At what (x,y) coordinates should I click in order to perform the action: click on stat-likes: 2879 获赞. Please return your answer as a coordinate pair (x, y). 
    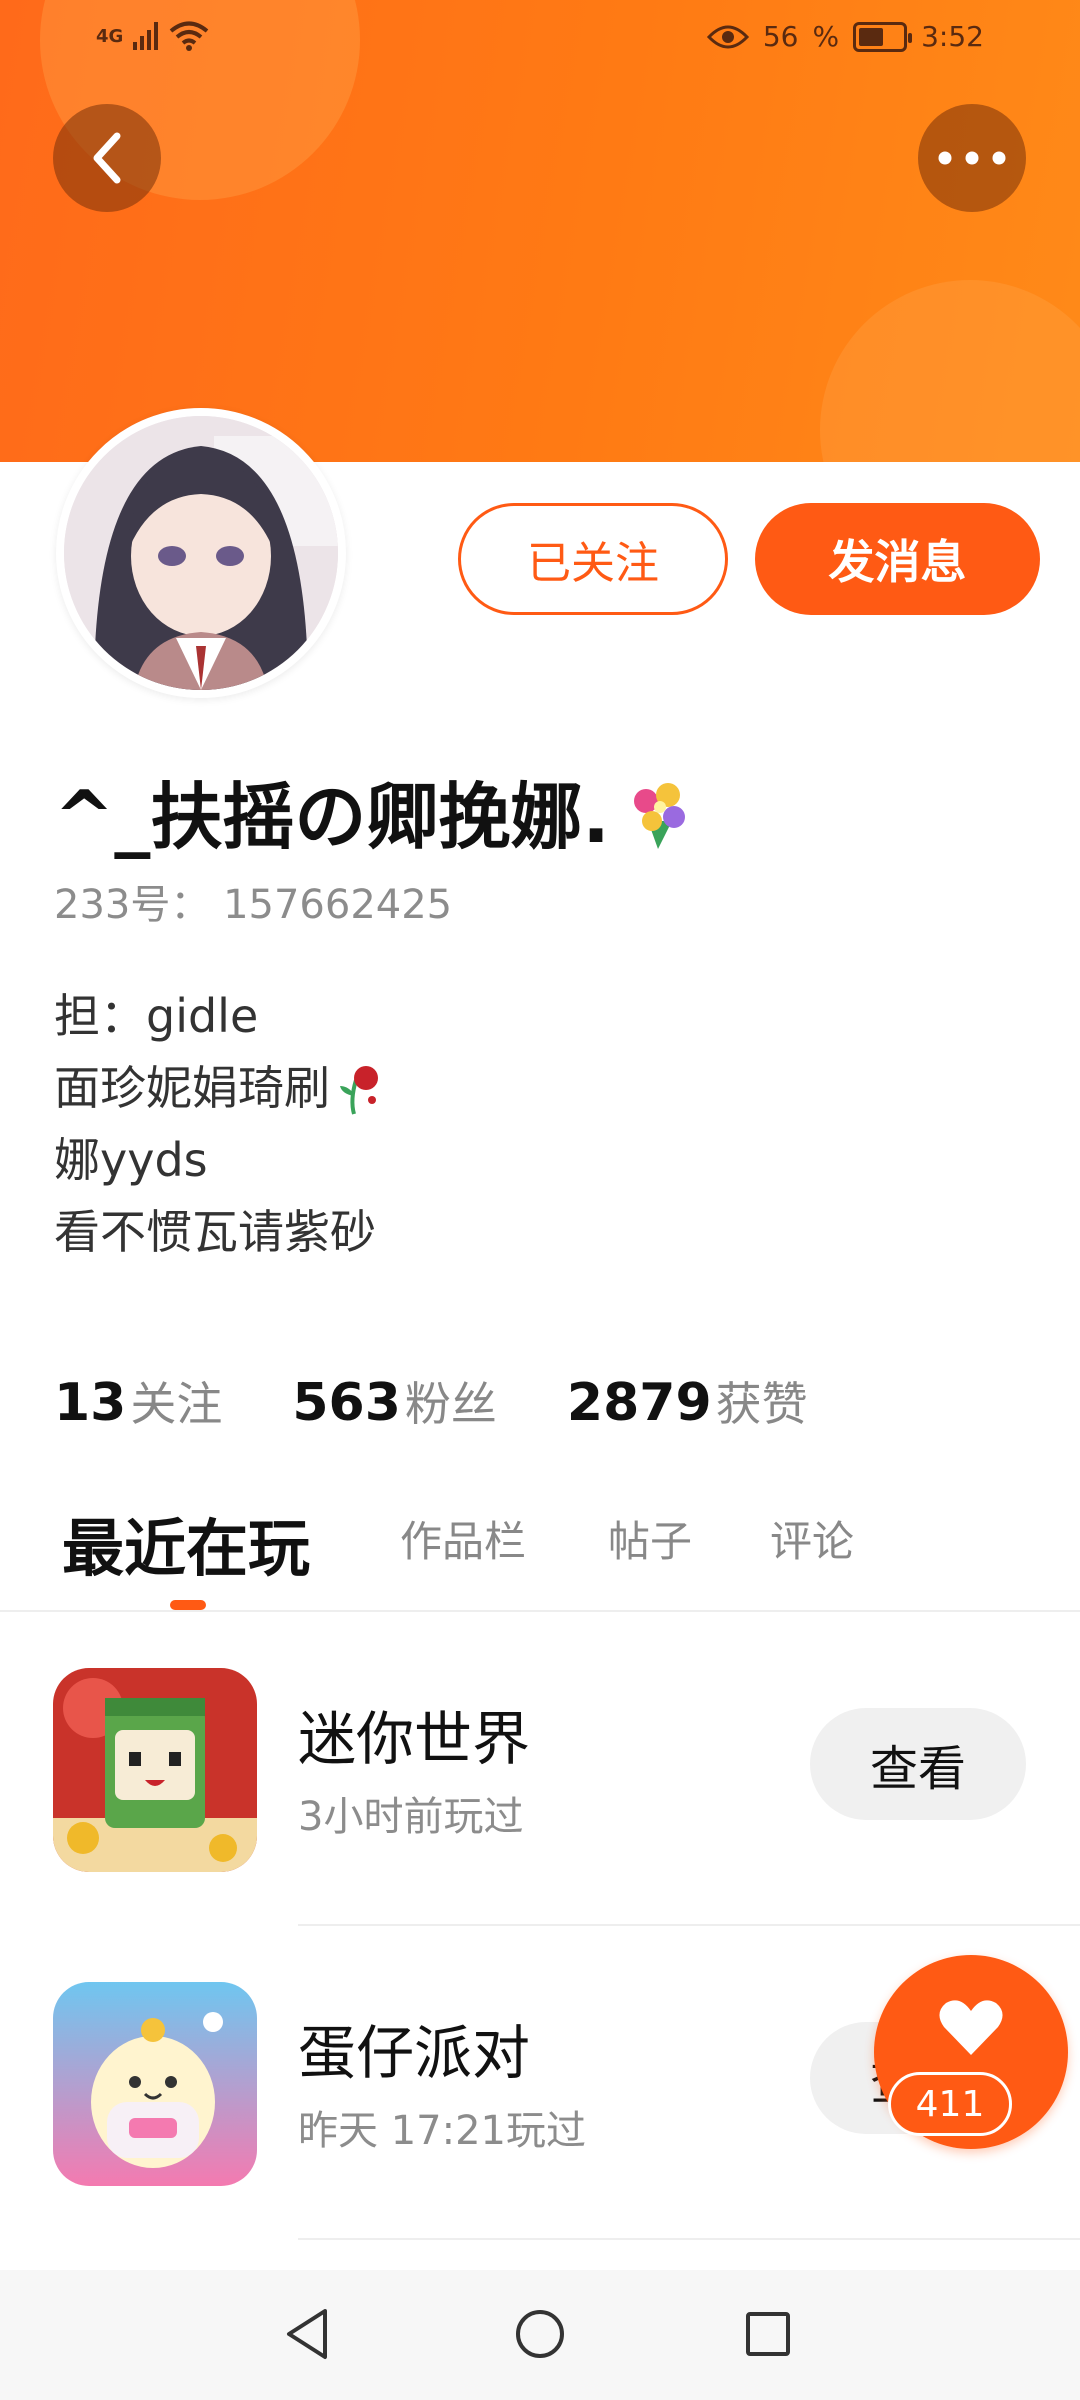
    Looking at the image, I should click on (687, 1401).